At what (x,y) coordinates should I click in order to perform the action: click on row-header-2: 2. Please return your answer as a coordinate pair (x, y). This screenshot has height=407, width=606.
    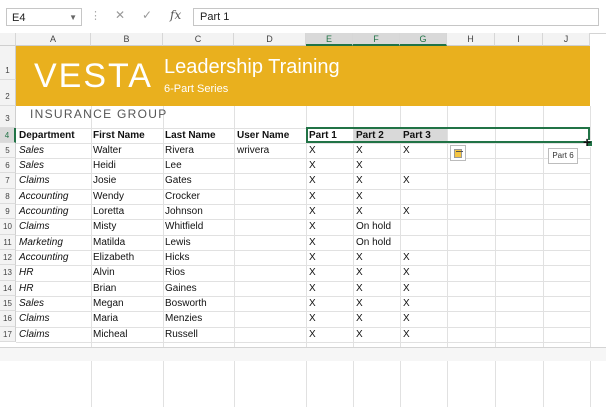
    Looking at the image, I should click on (8, 93).